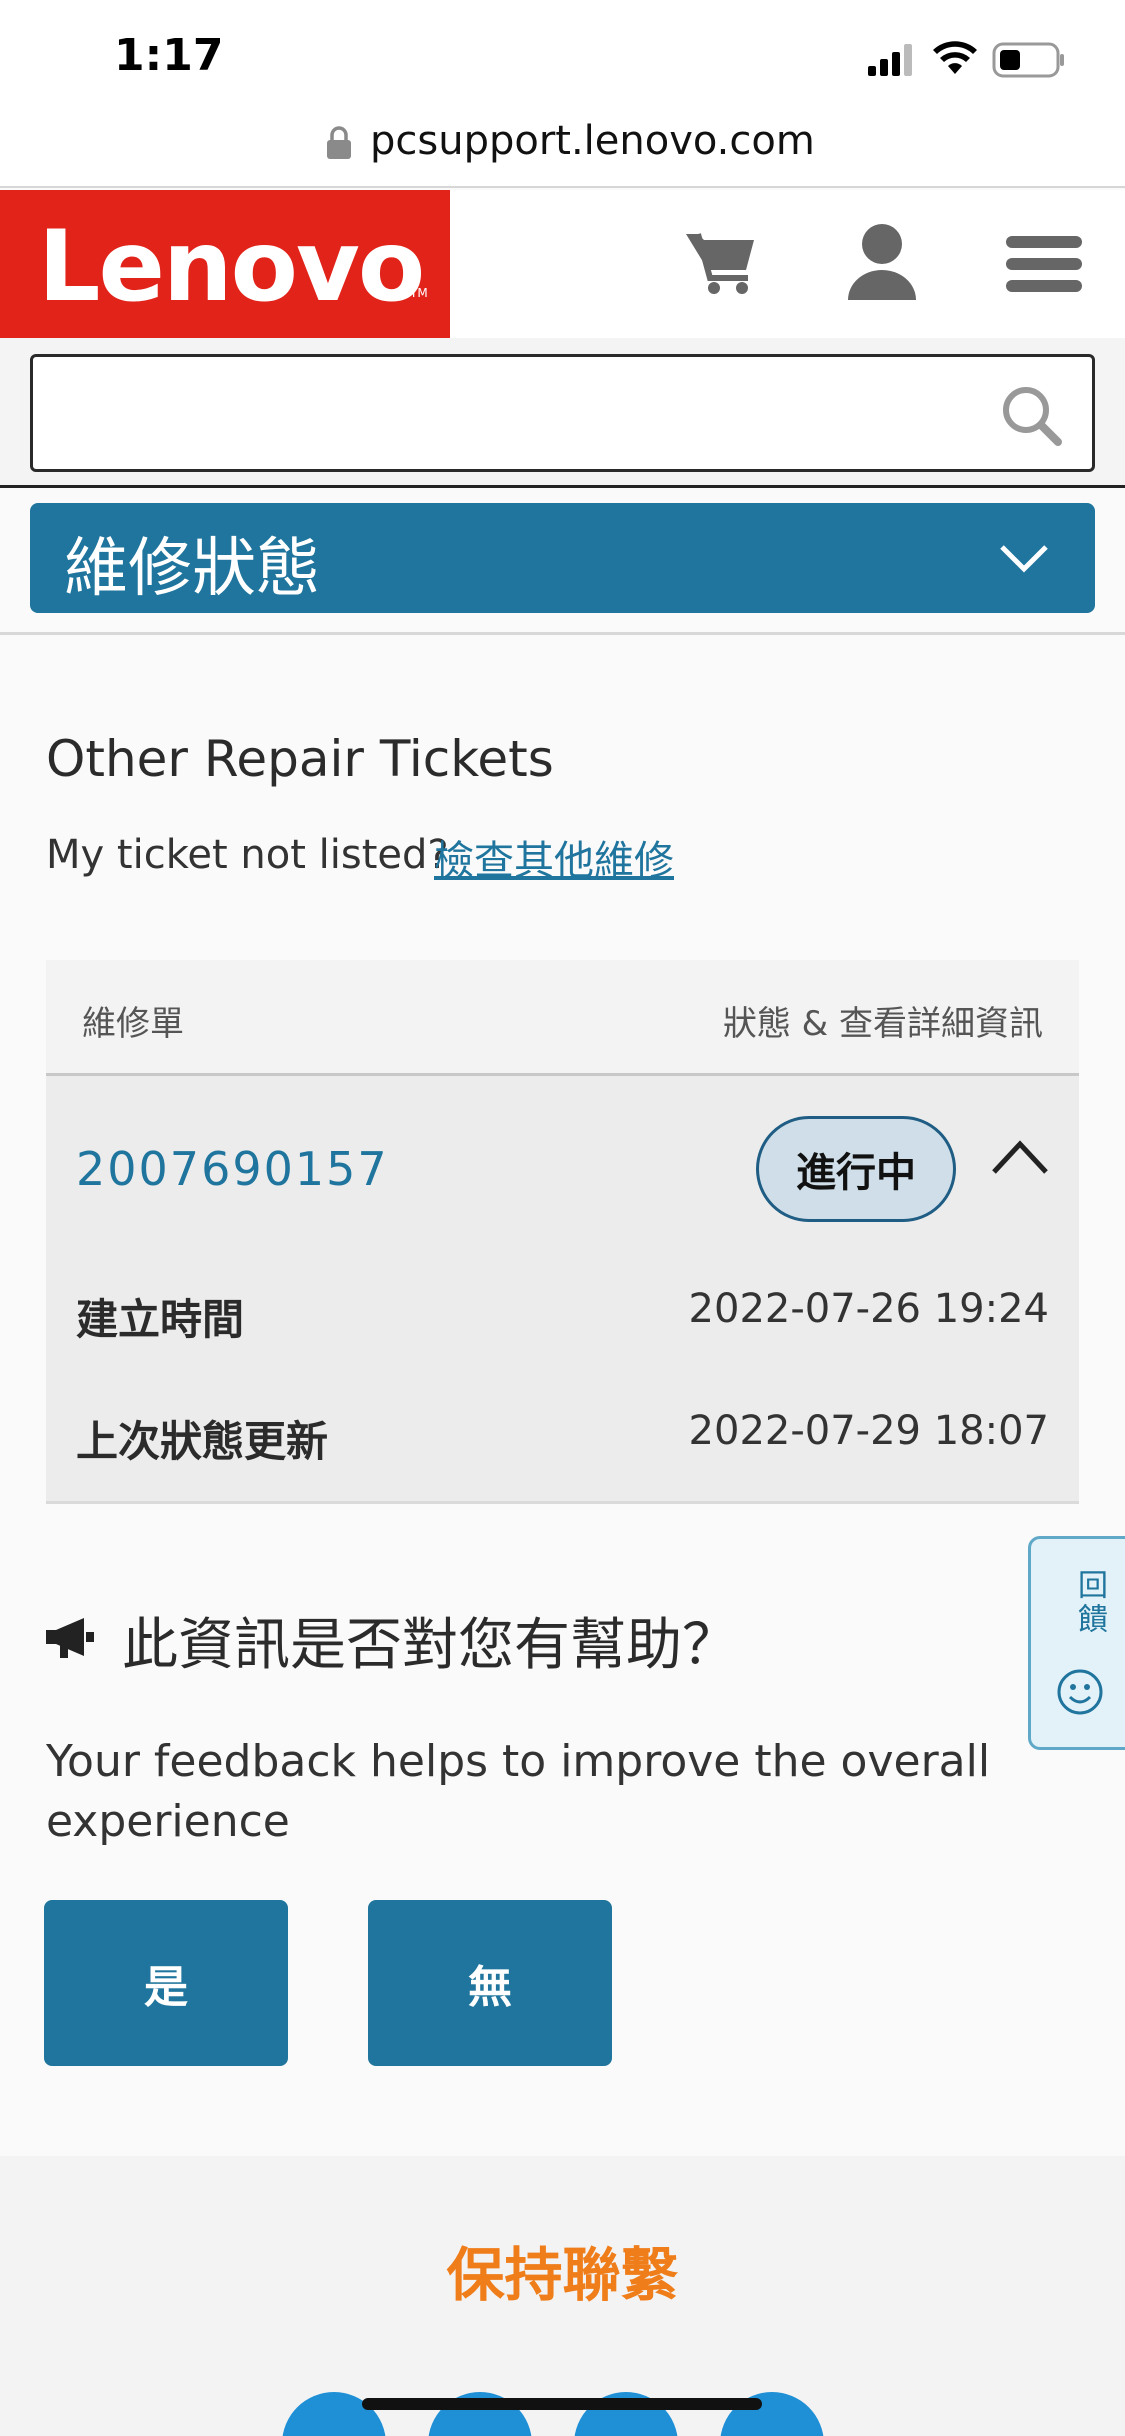 The image size is (1125, 2436). I want to click on side-feedback-label: 回饋, so click(1089, 1603).